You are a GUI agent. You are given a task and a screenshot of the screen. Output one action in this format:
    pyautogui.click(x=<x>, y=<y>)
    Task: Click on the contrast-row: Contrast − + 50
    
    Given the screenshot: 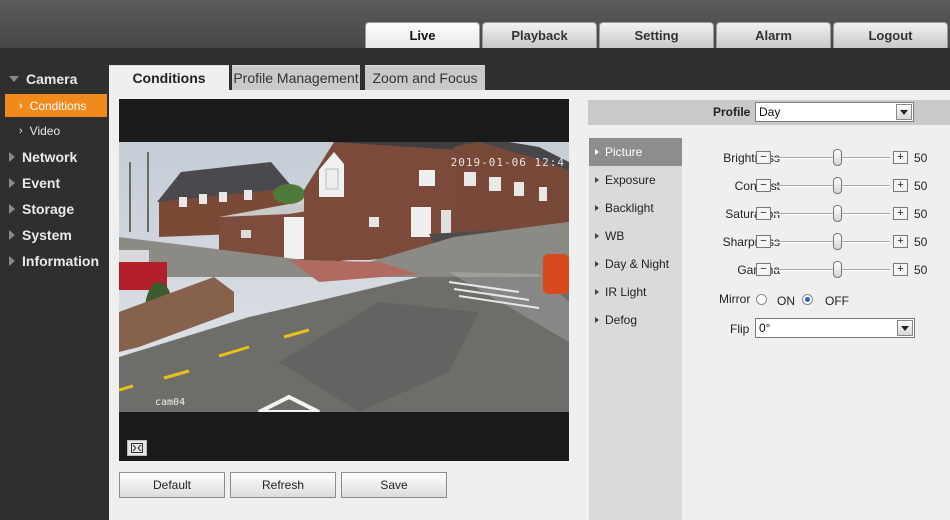 What is the action you would take?
    pyautogui.click(x=816, y=186)
    